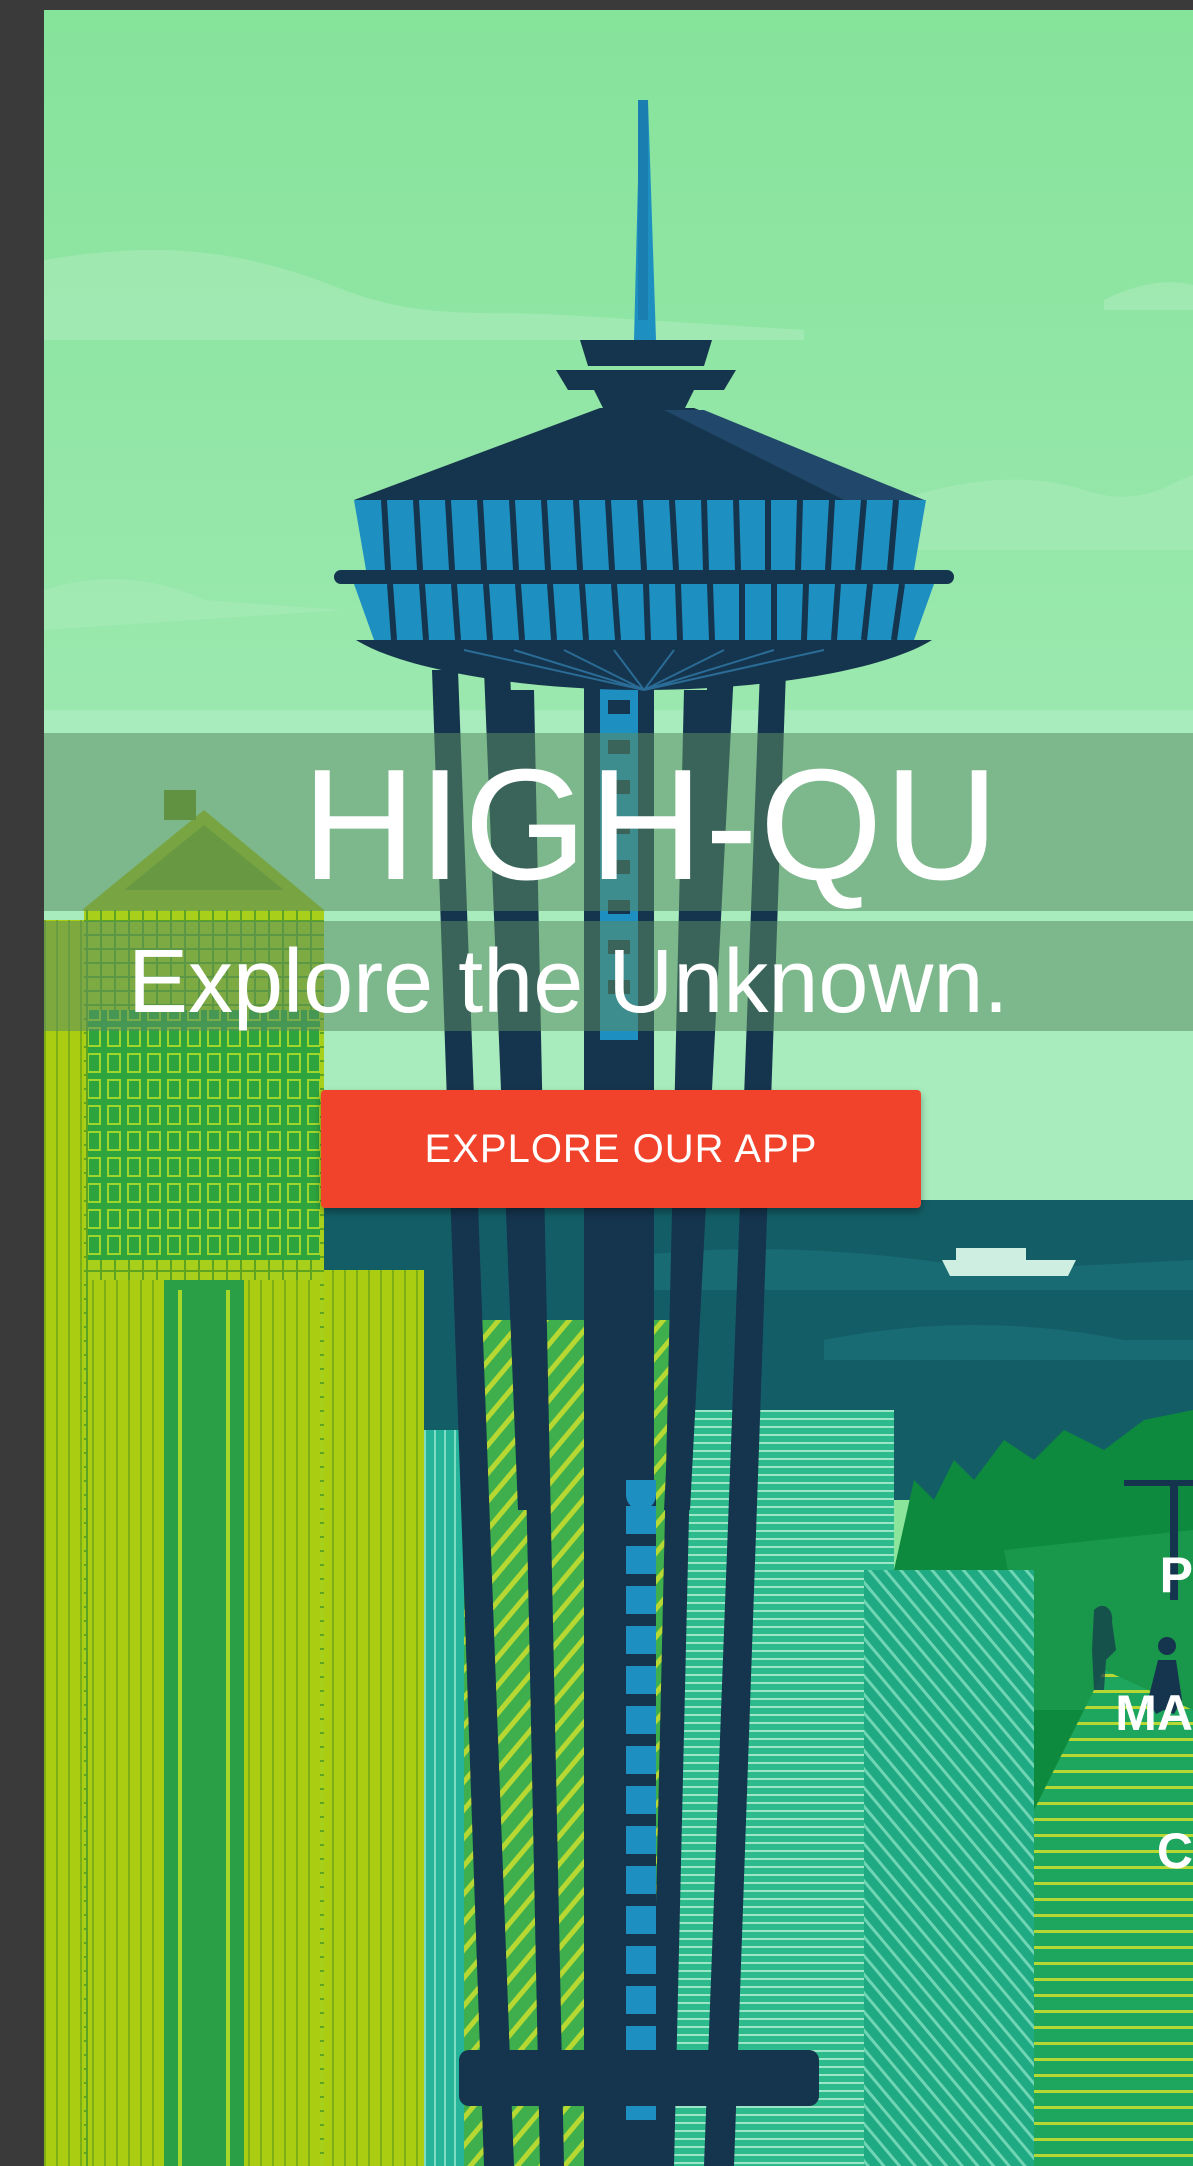  What do you see at coordinates (651, 825) in the screenshot?
I see `hero-title: HIGH-QU` at bounding box center [651, 825].